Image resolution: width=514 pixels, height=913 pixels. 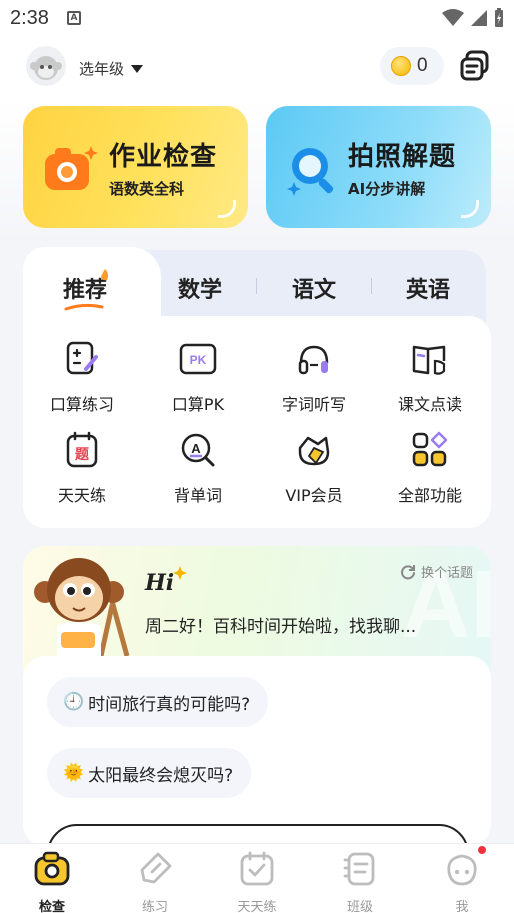 What do you see at coordinates (408, 571) in the screenshot?
I see `refresh-icon` at bounding box center [408, 571].